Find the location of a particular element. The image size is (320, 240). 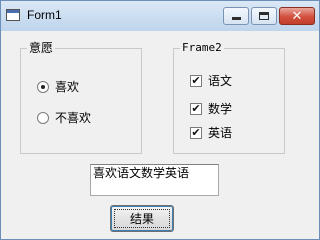

checkbox-english-box: ✔ is located at coordinates (196, 132).